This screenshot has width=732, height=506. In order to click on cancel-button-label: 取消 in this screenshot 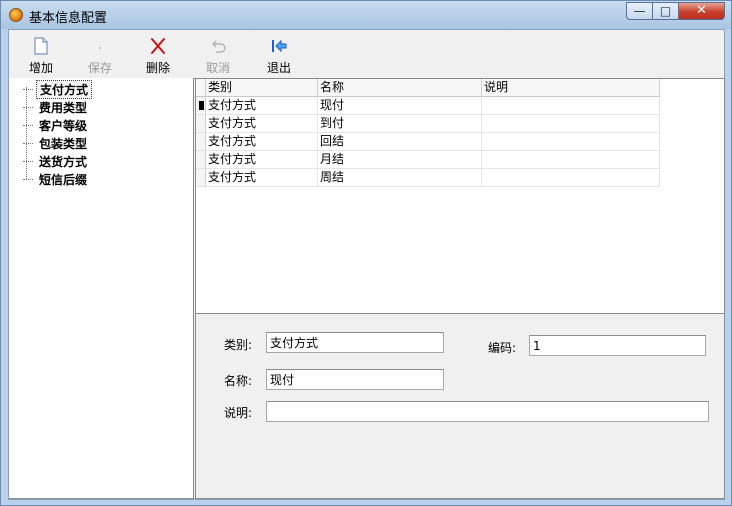, I will do `click(217, 68)`.